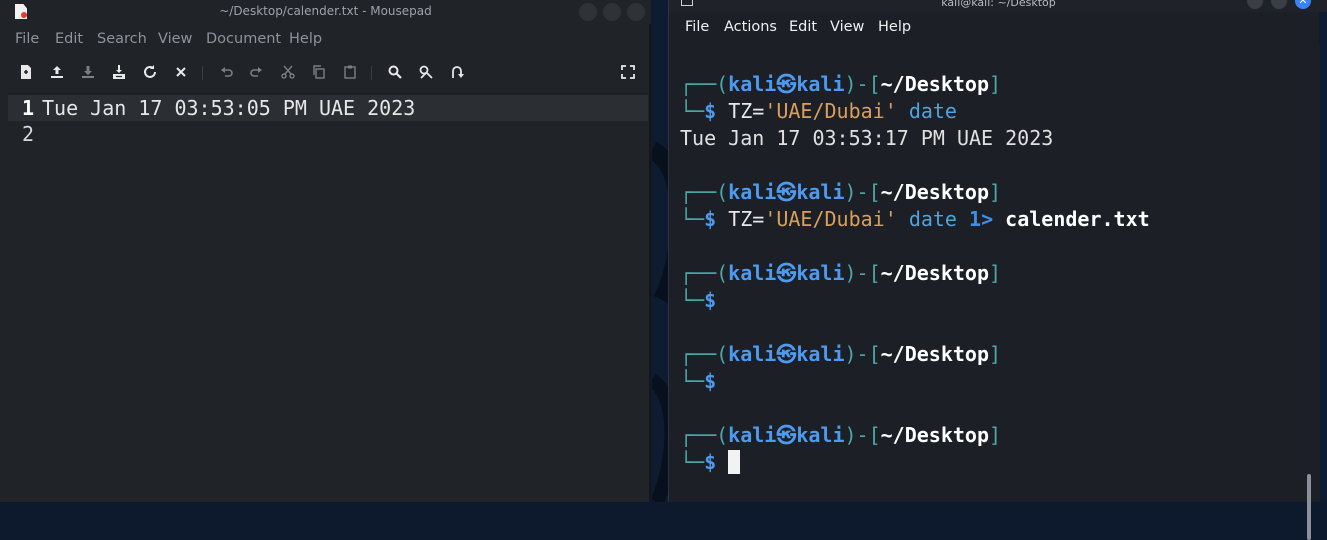 The image size is (1327, 540). Describe the element at coordinates (256, 72) in the screenshot. I see `redo-icon` at that location.